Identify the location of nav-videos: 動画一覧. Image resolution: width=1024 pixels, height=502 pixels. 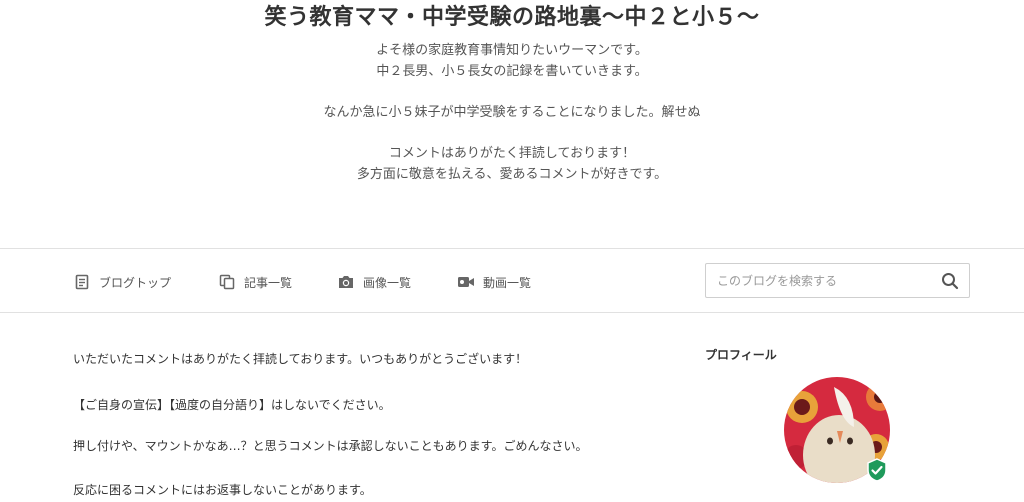
(494, 282).